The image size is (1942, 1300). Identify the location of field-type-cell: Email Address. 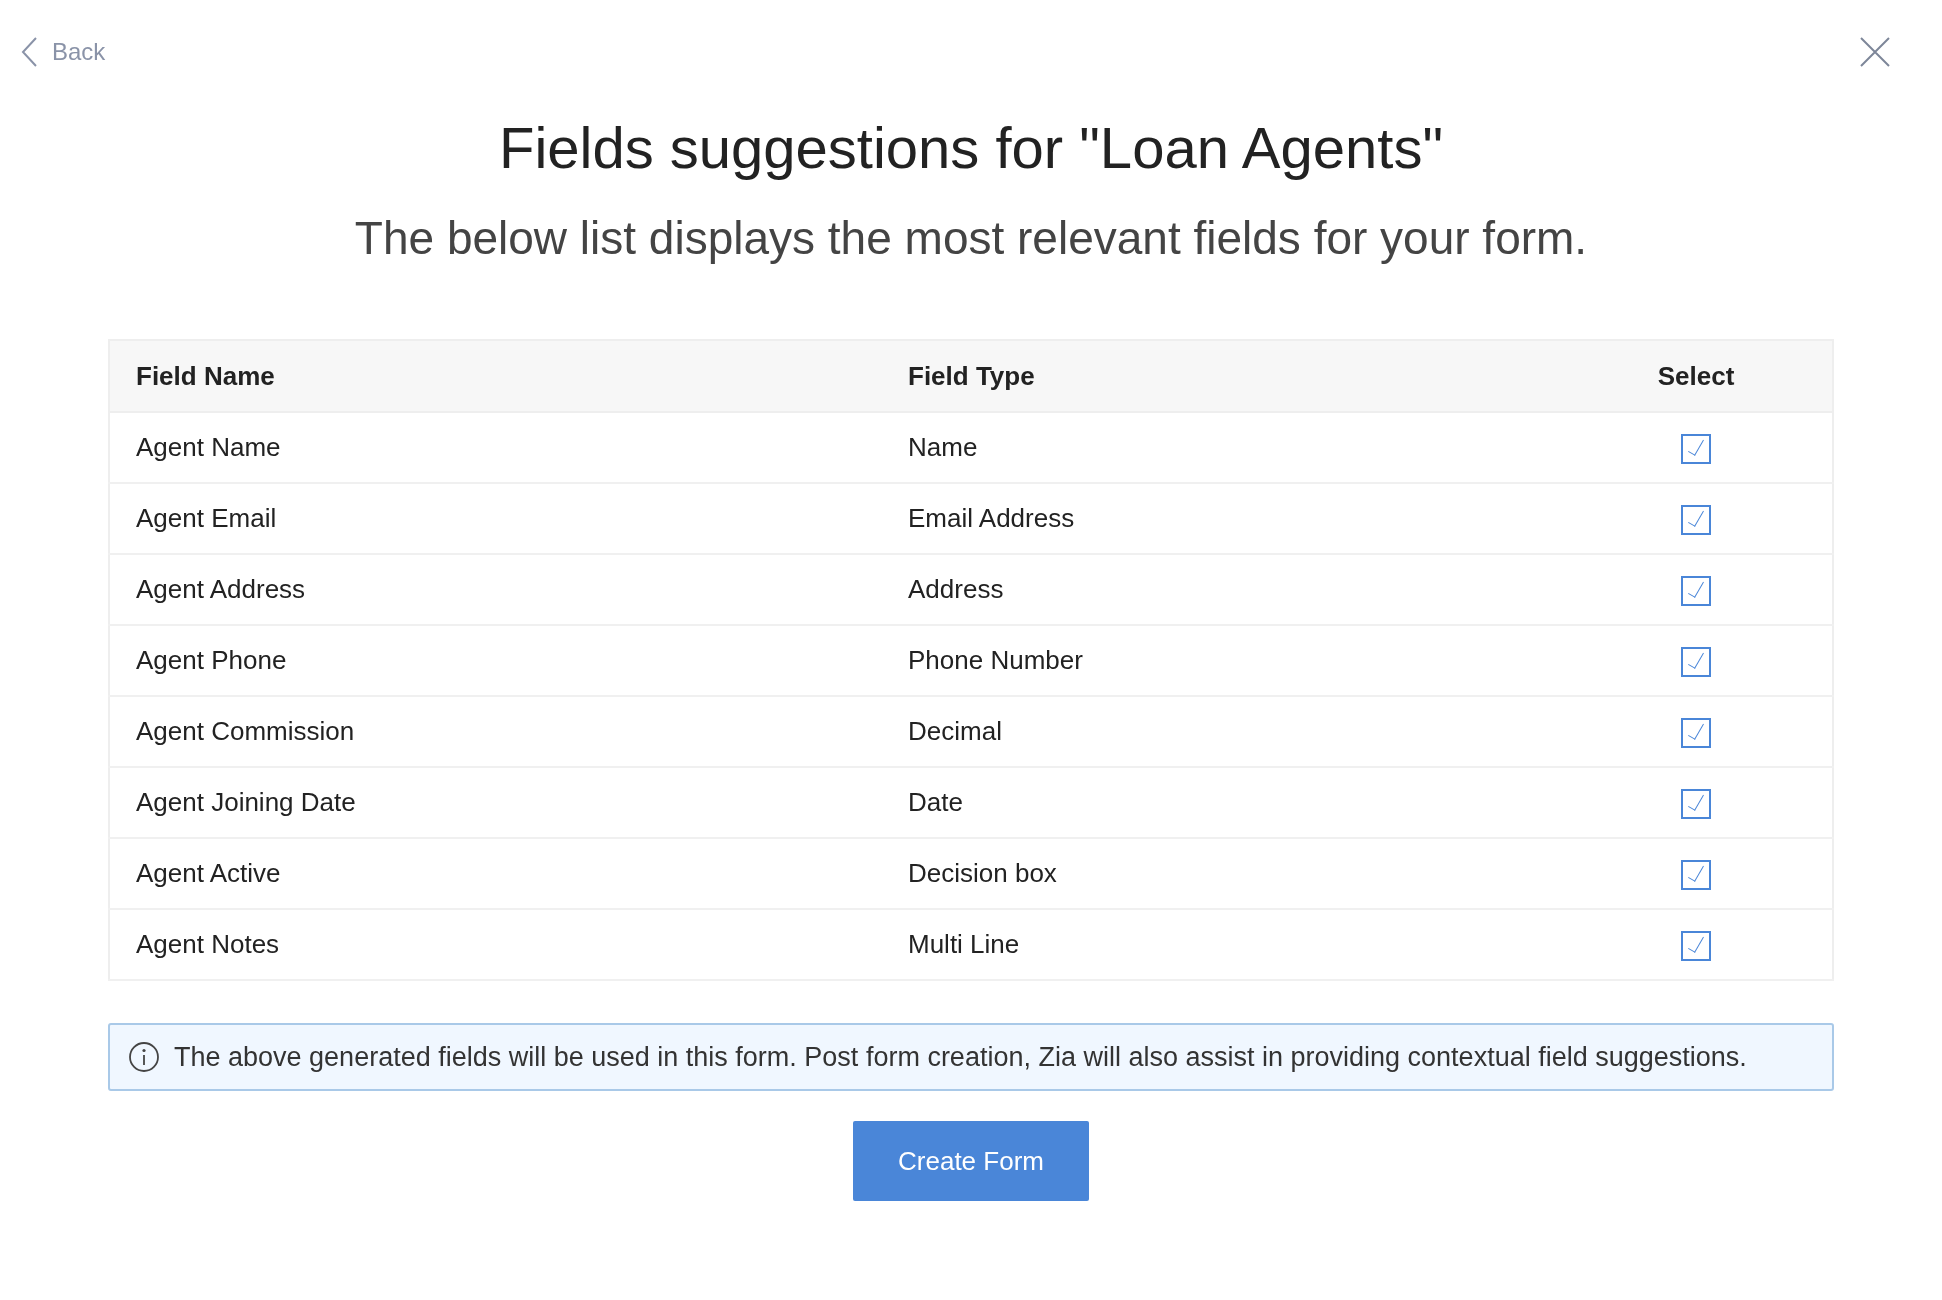
(1221, 518).